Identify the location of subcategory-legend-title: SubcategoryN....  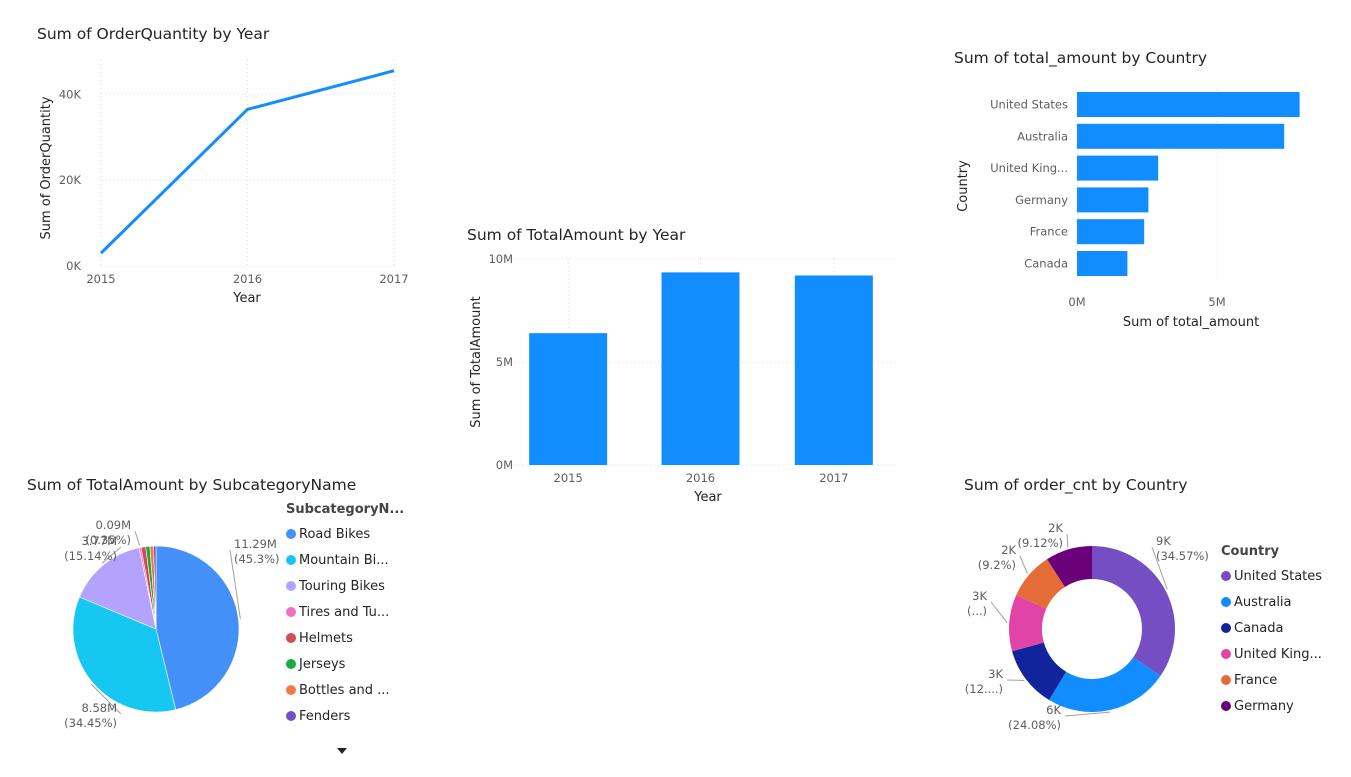
(345, 509).